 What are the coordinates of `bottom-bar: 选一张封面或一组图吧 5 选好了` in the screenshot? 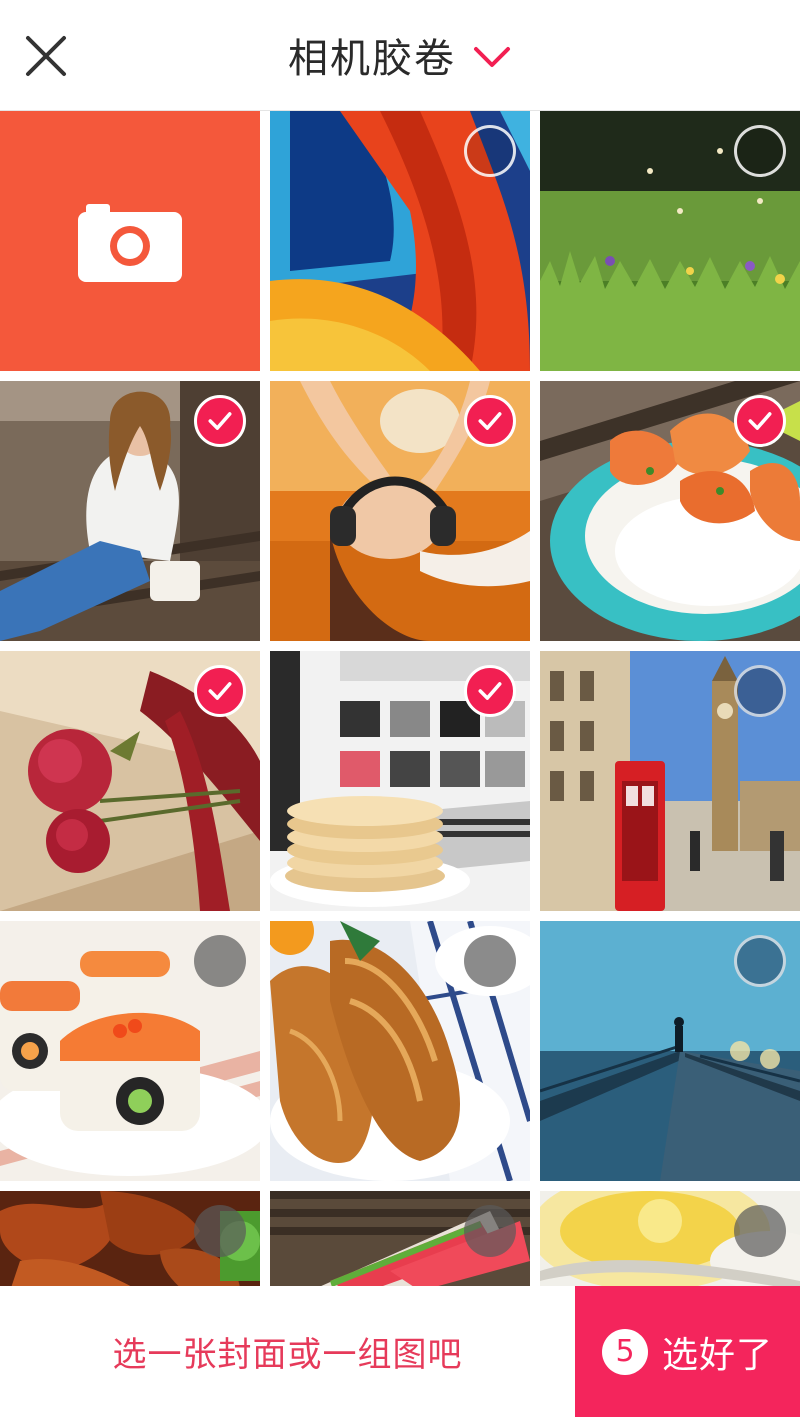 It's located at (400, 1351).